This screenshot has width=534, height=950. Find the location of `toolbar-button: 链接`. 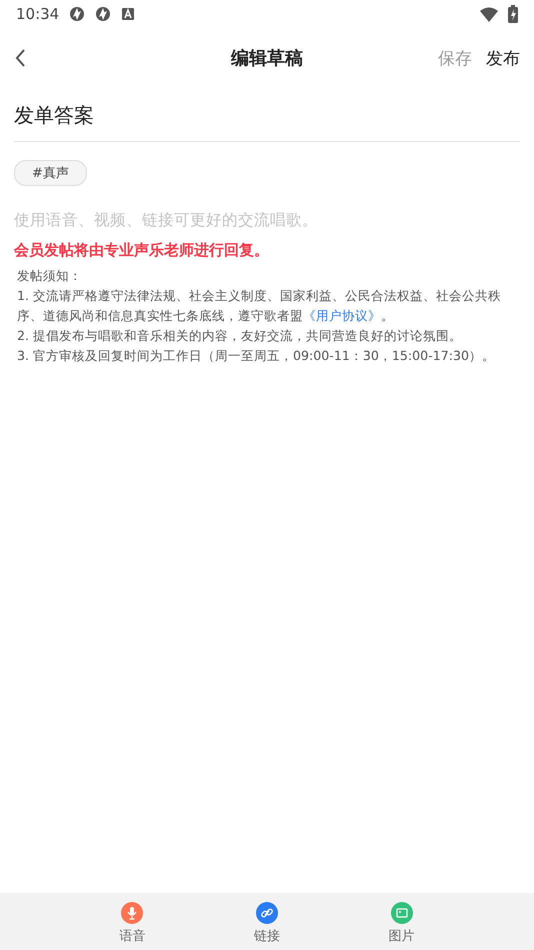

toolbar-button: 链接 is located at coordinates (267, 921).